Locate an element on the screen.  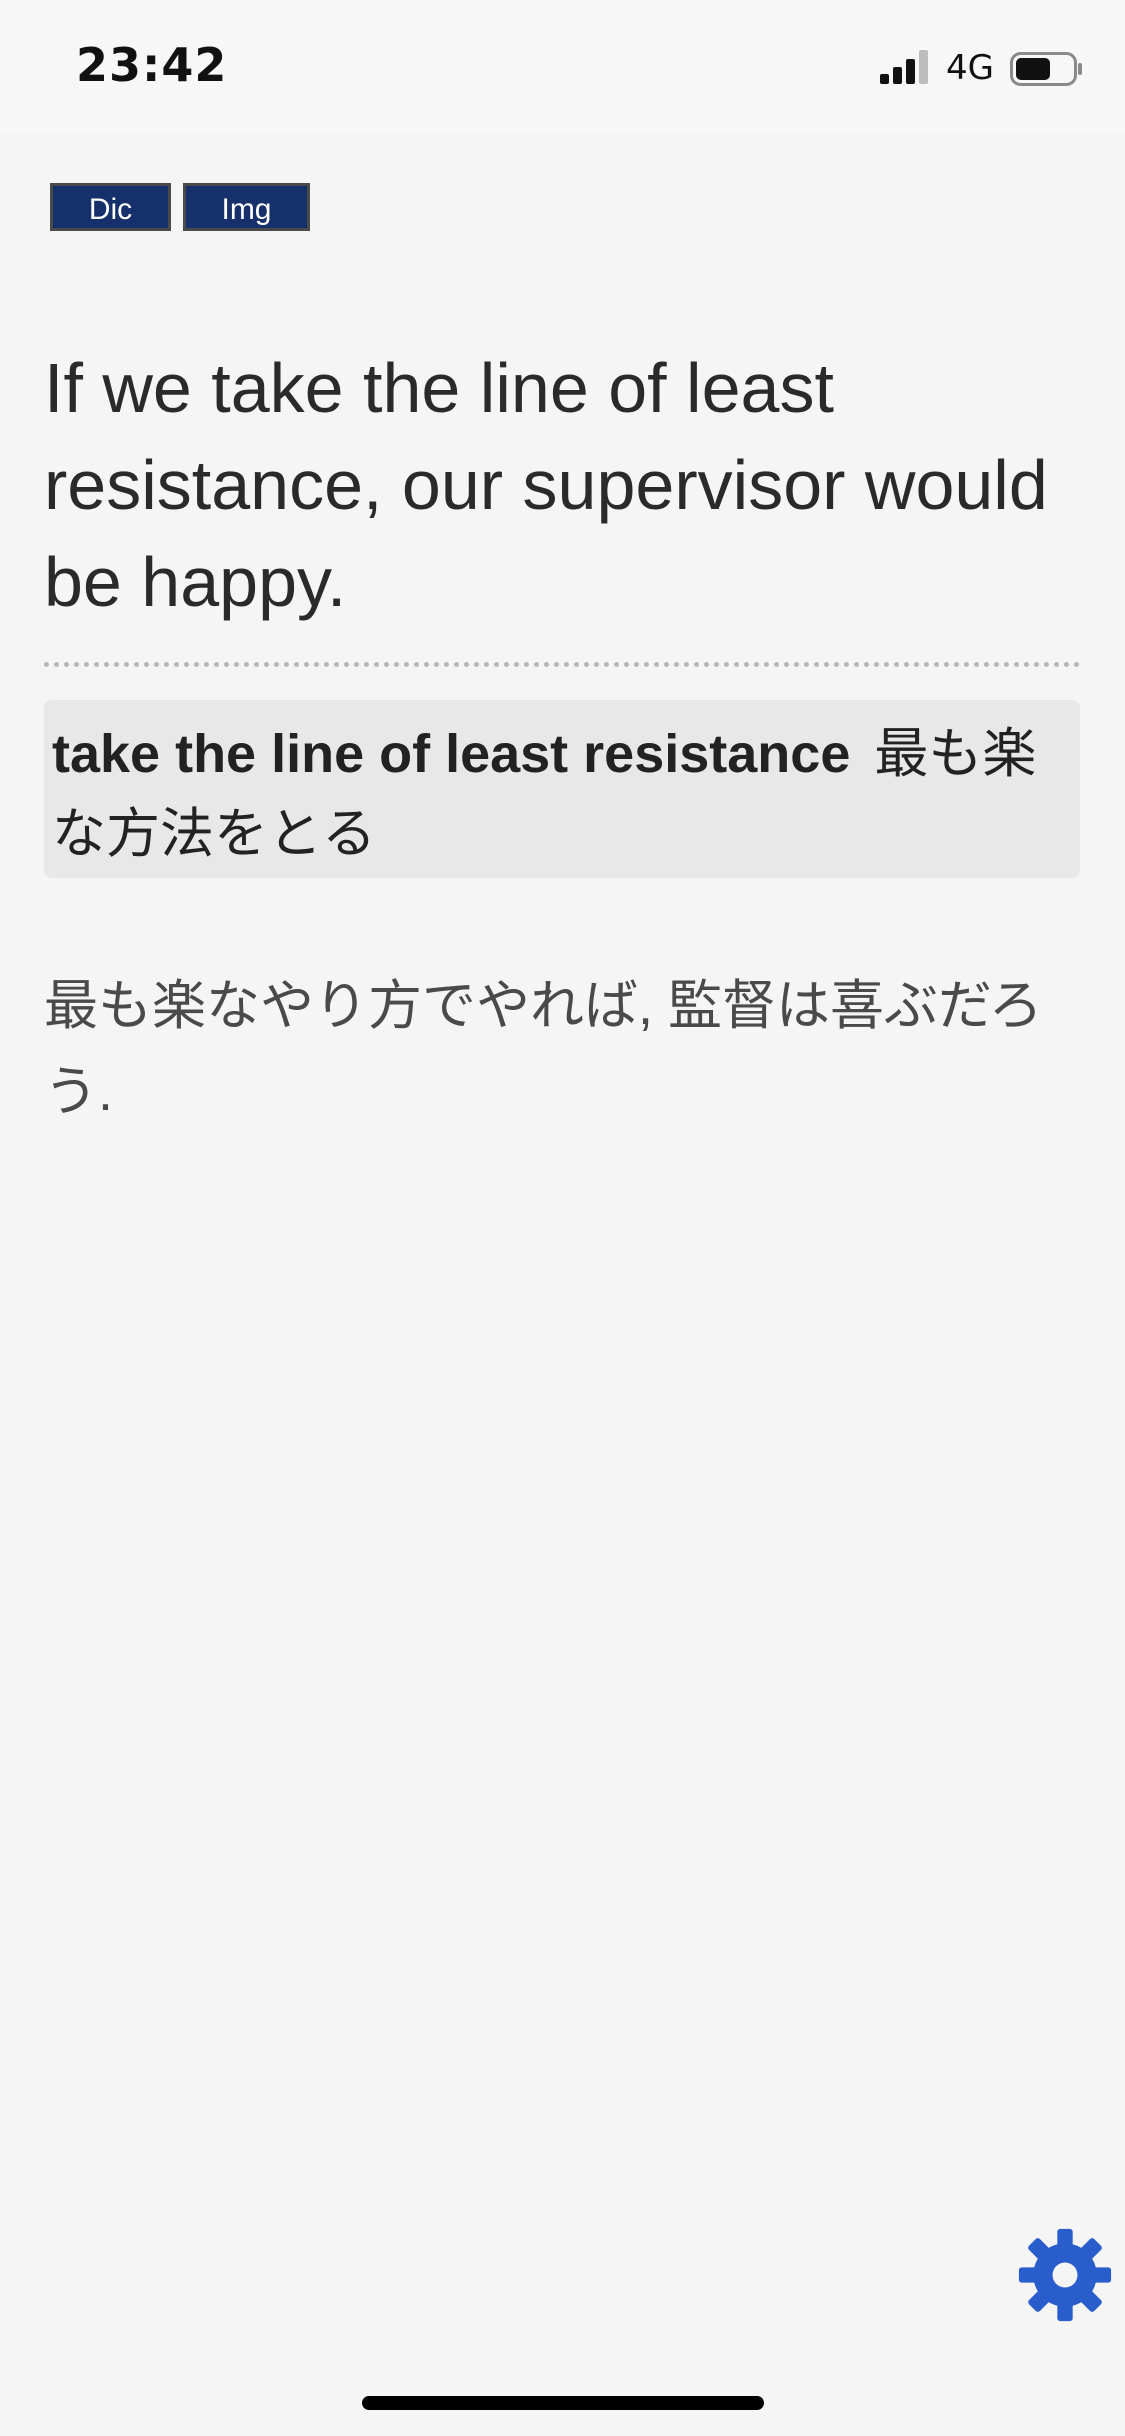
translation-text: 最も楽なやり方でやれば, 監督は喜ぶだろう. is located at coordinates (543, 1049).